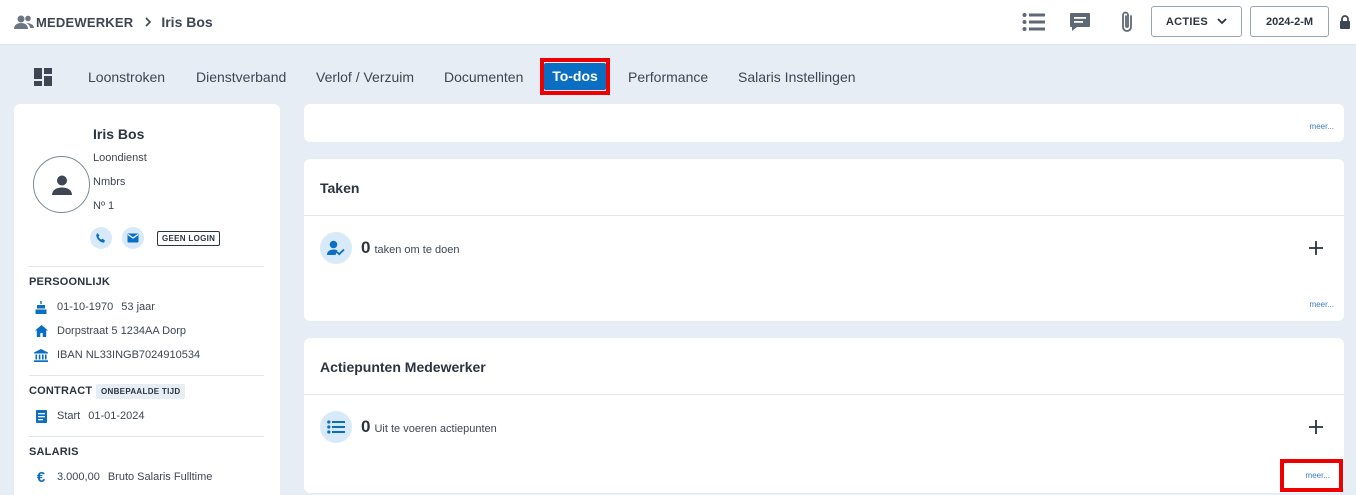 This screenshot has width=1356, height=495. I want to click on phone-icon, so click(100, 238).